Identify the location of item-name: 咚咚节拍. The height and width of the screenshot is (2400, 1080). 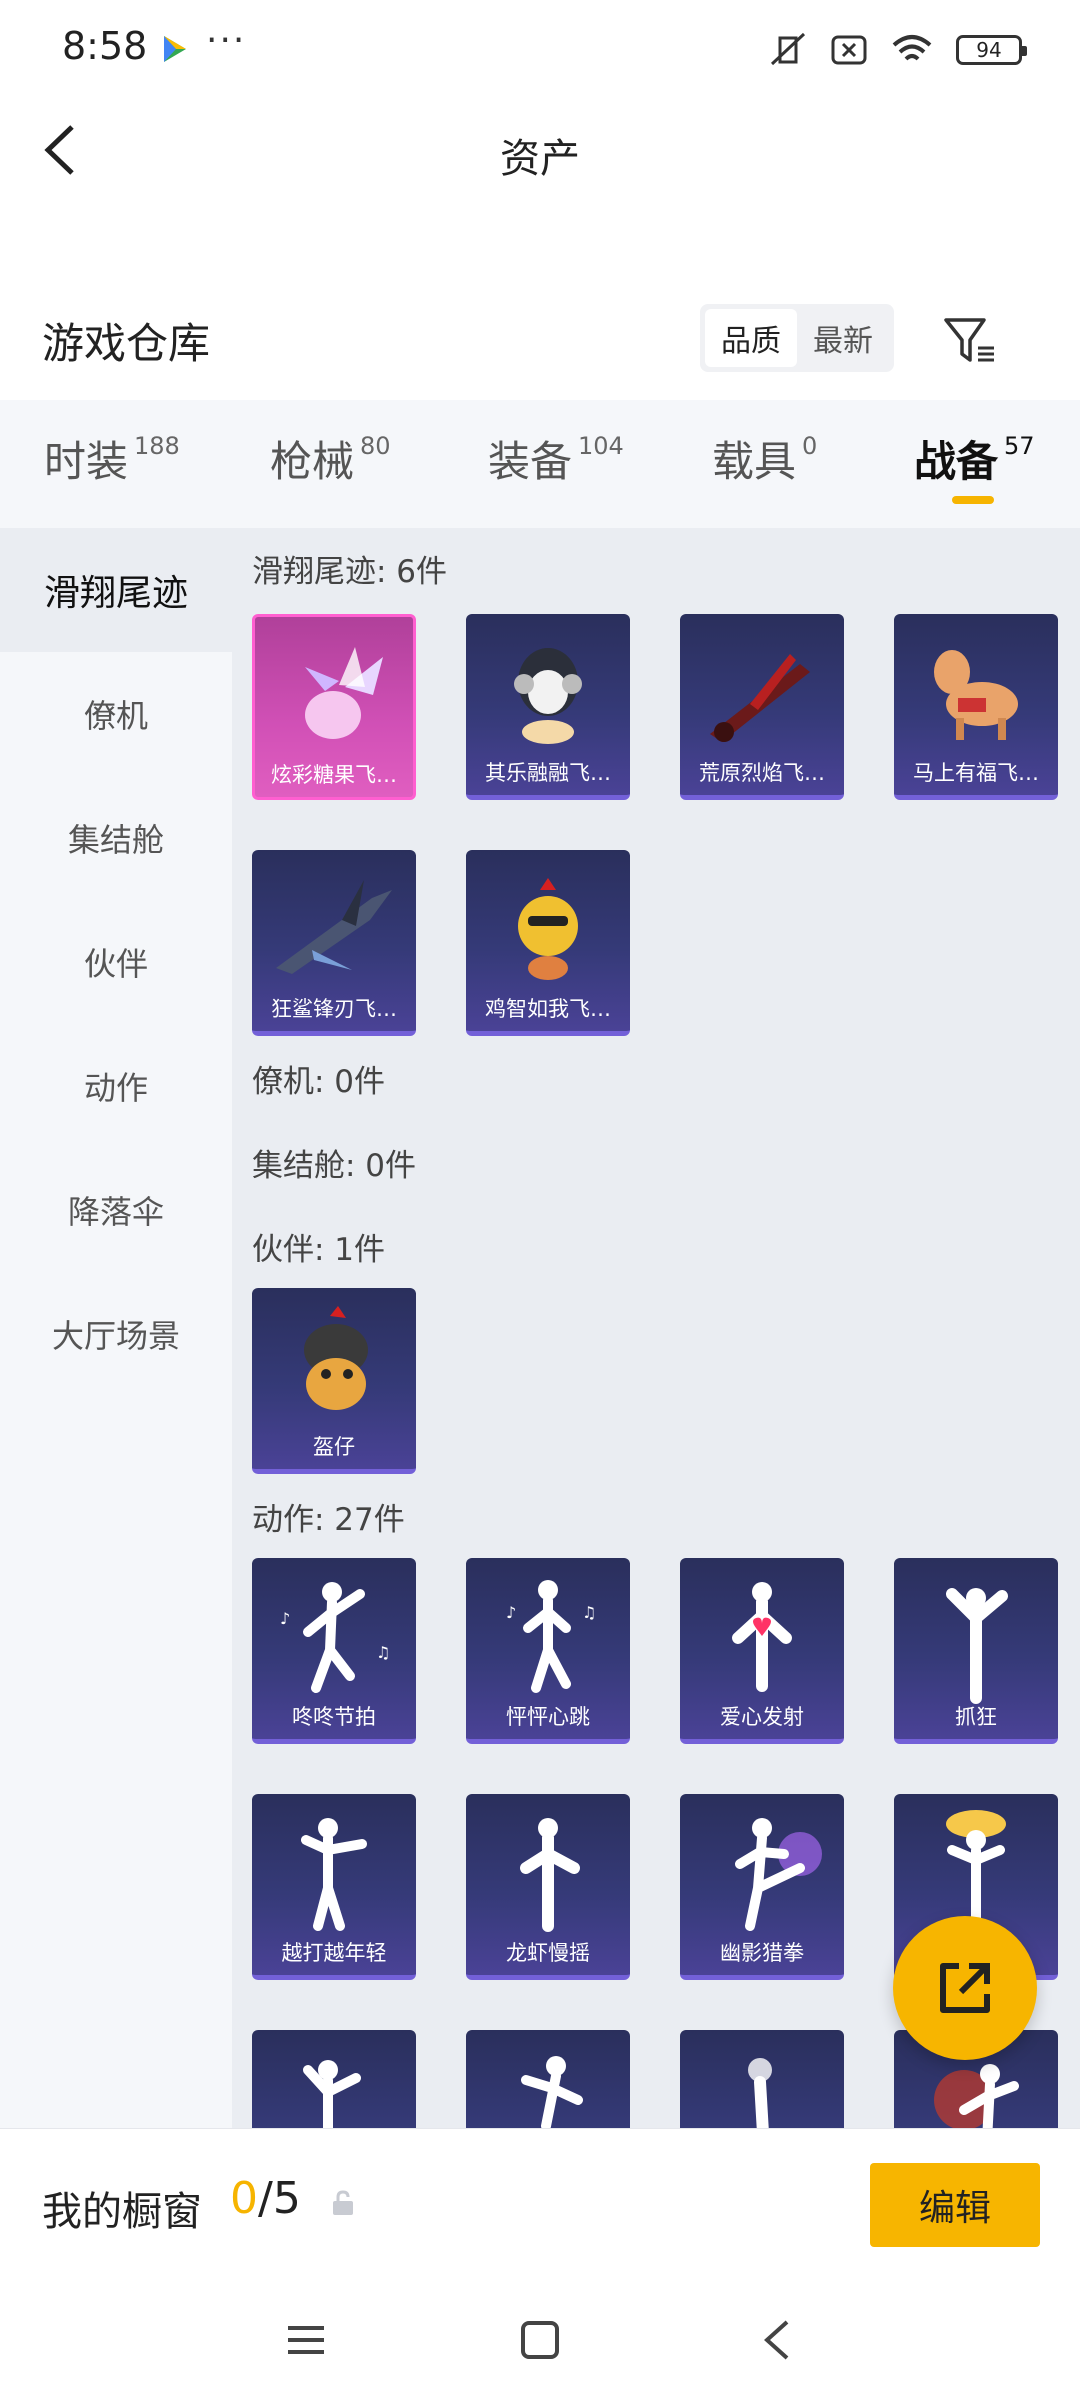
(334, 1717).